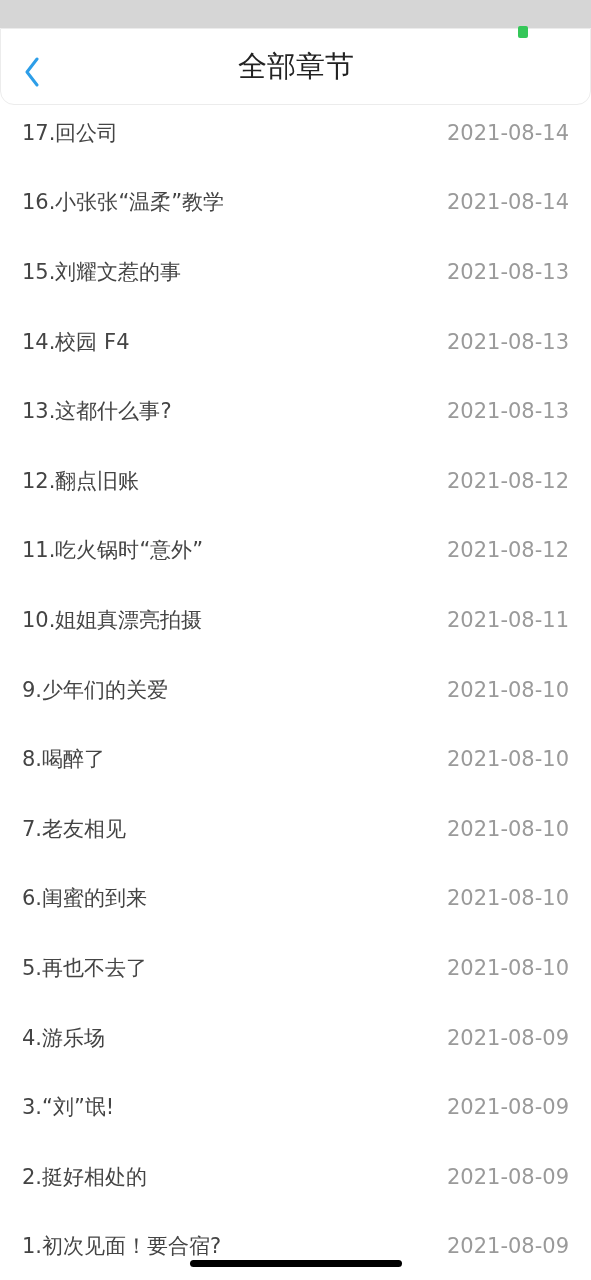 The height and width of the screenshot is (1280, 591). Describe the element at coordinates (123, 202) in the screenshot. I see `chapter-title: 16.小张张“温柔”教学` at that location.